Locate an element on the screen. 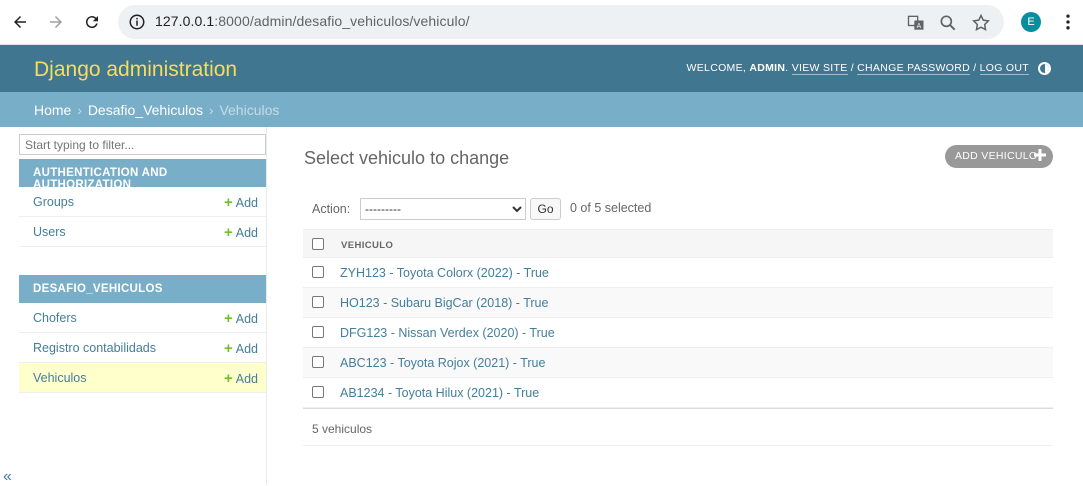 The height and width of the screenshot is (486, 1083). log-out-link: LOG OUT is located at coordinates (1004, 68).